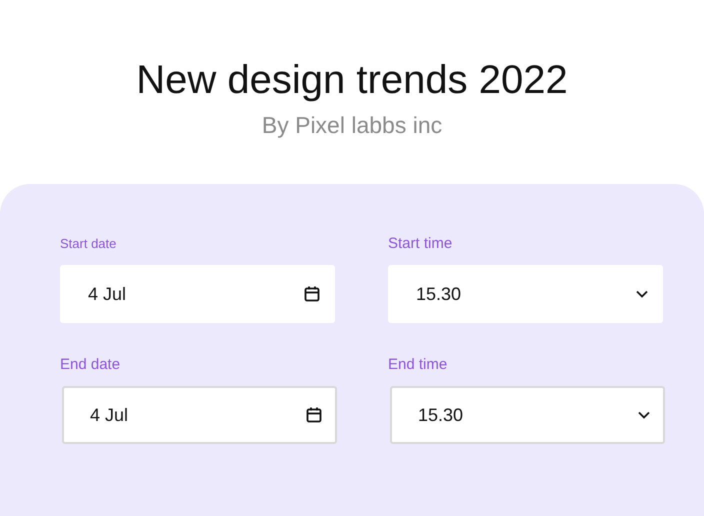 The image size is (704, 516). I want to click on field-label: Start time, so click(420, 244).